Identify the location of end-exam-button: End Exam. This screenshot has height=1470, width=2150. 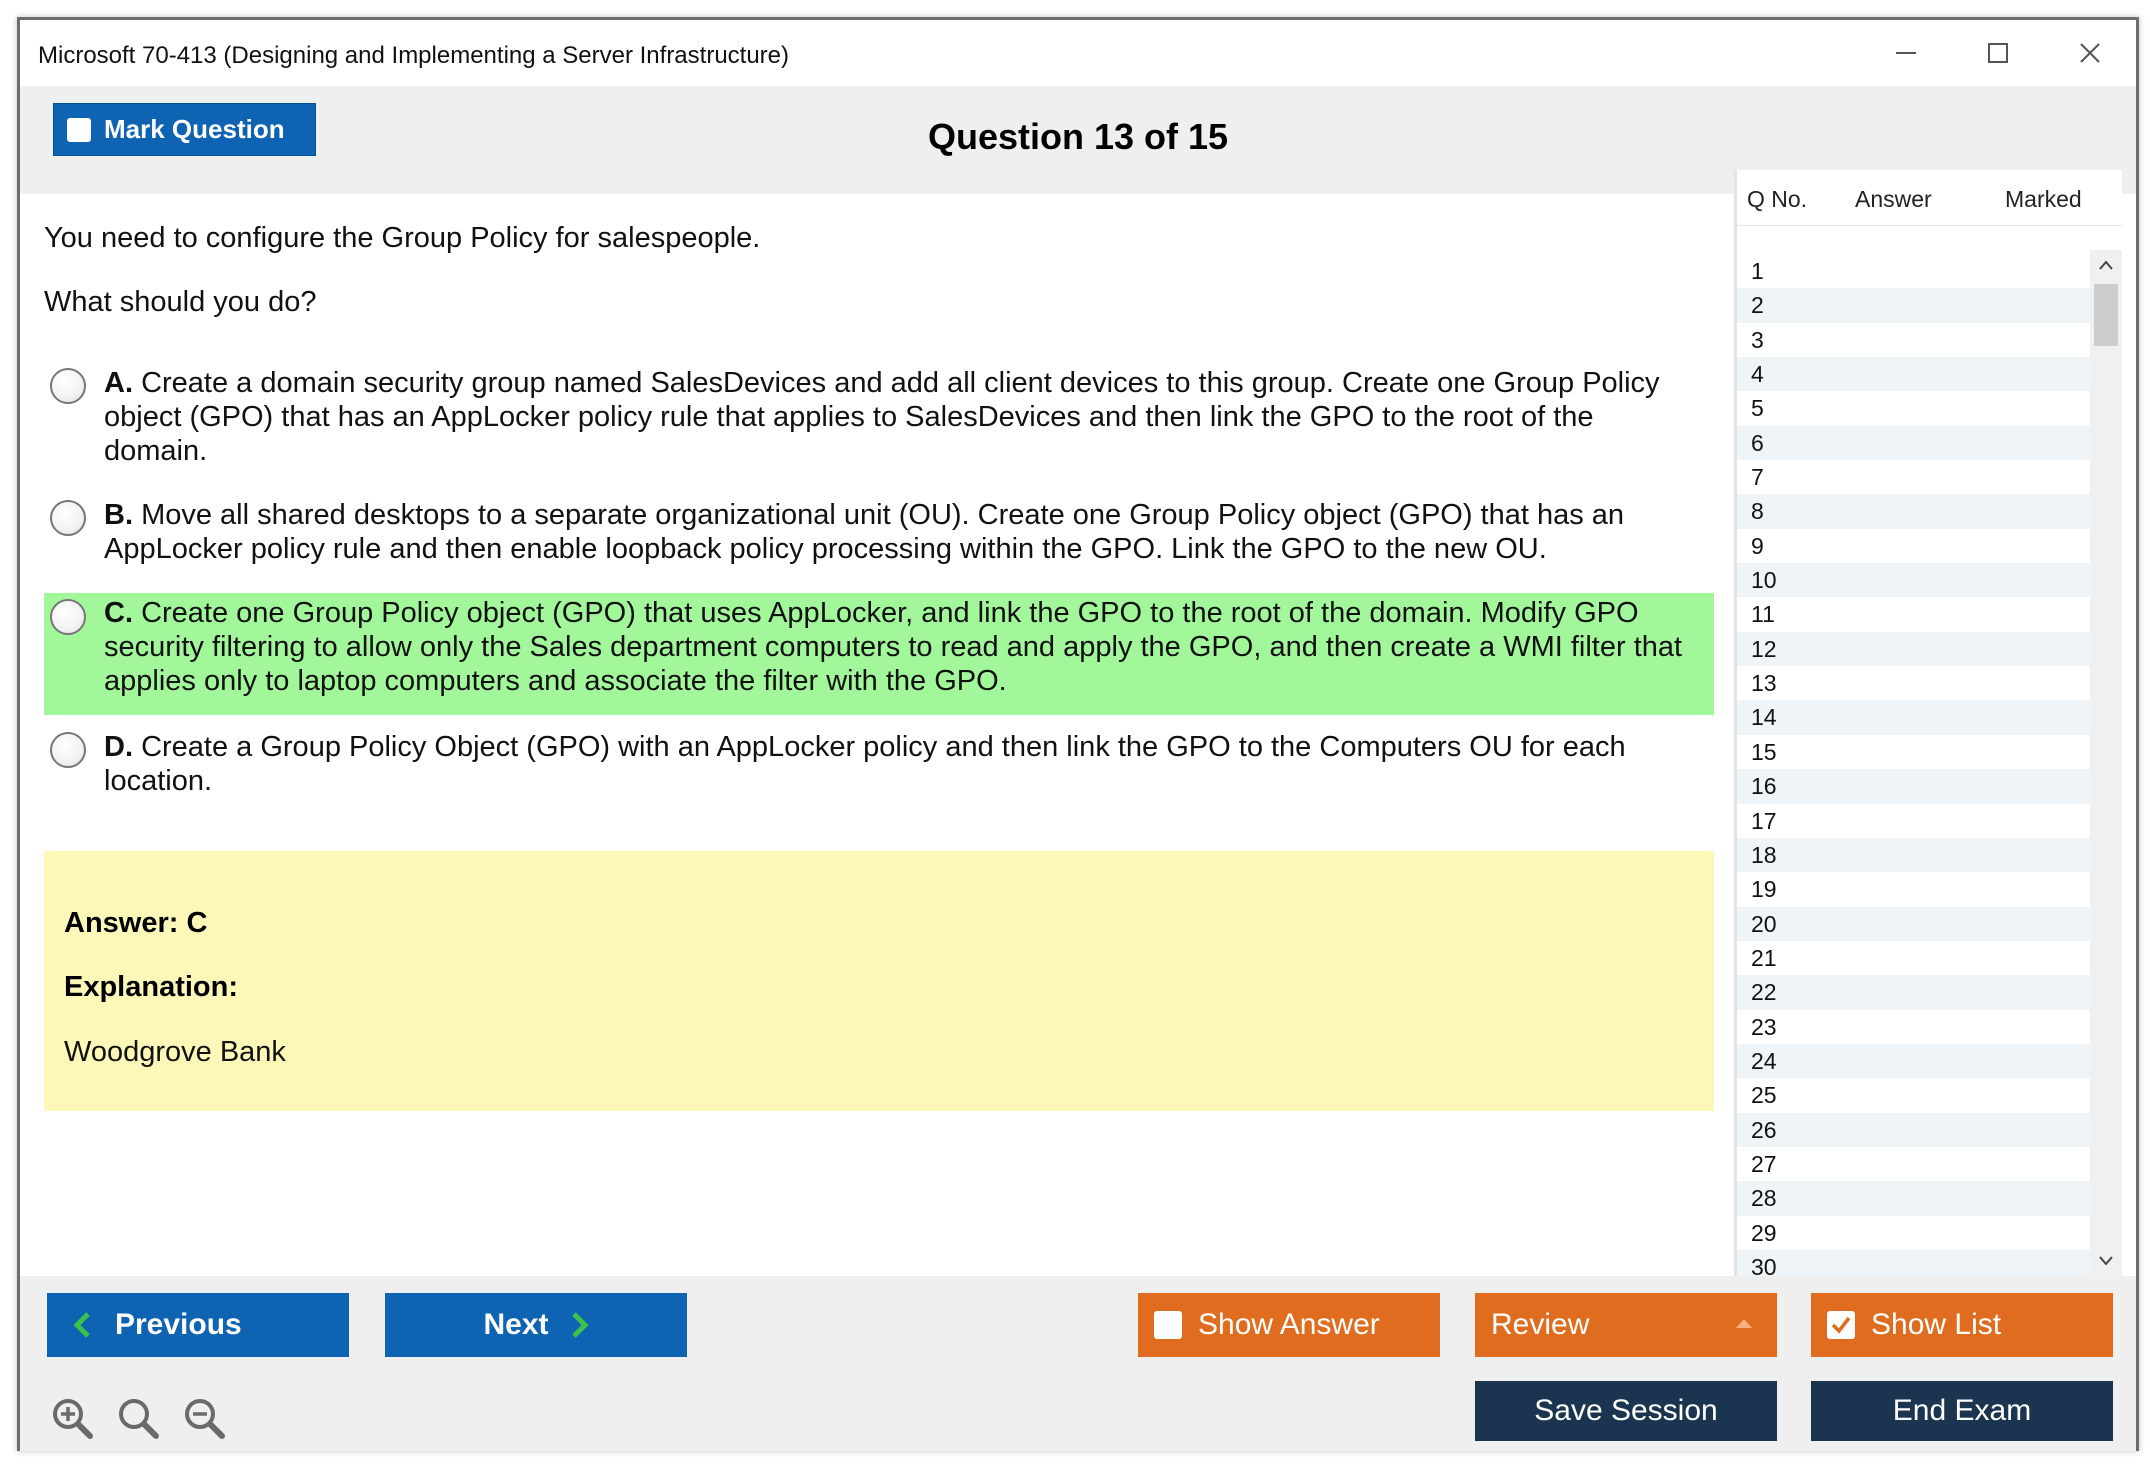
(1962, 1411).